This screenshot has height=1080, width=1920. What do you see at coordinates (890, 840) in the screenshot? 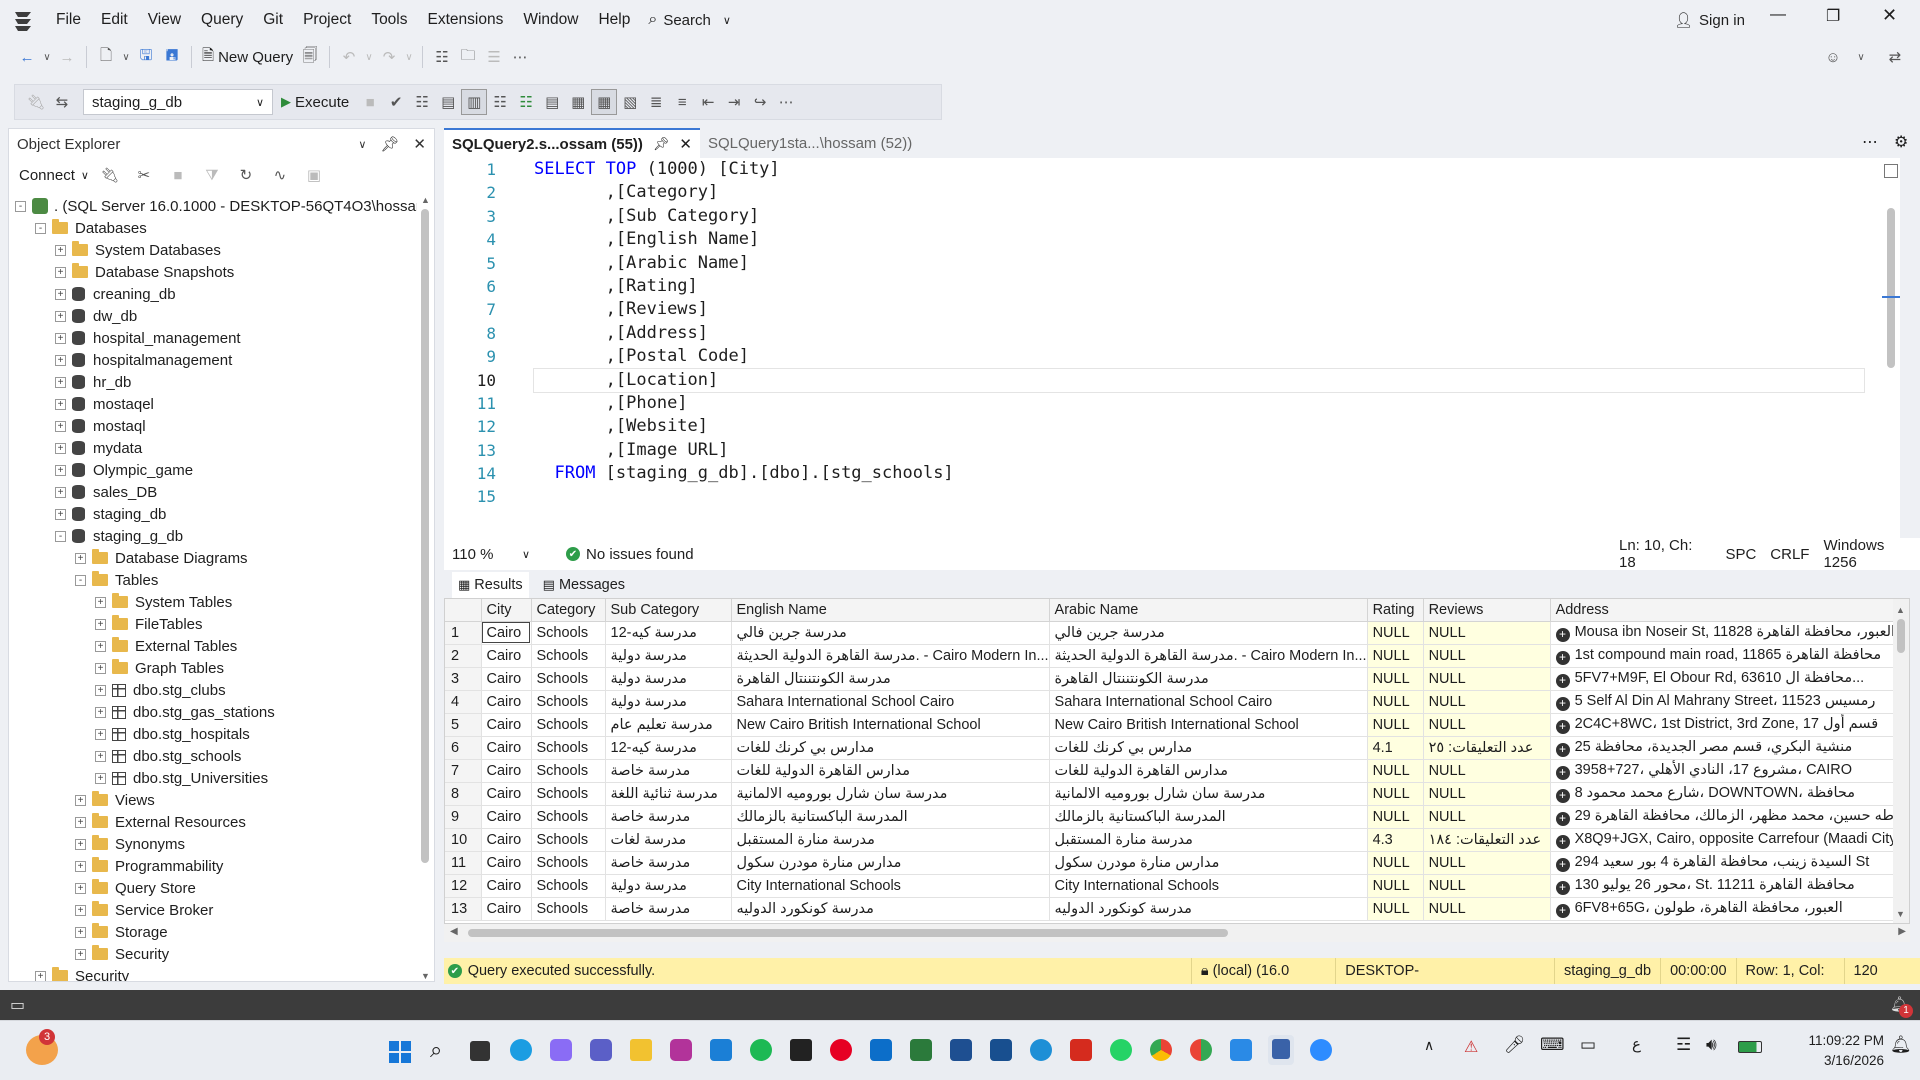
I see `grid-cell: مدرسة منارة المستقبل` at bounding box center [890, 840].